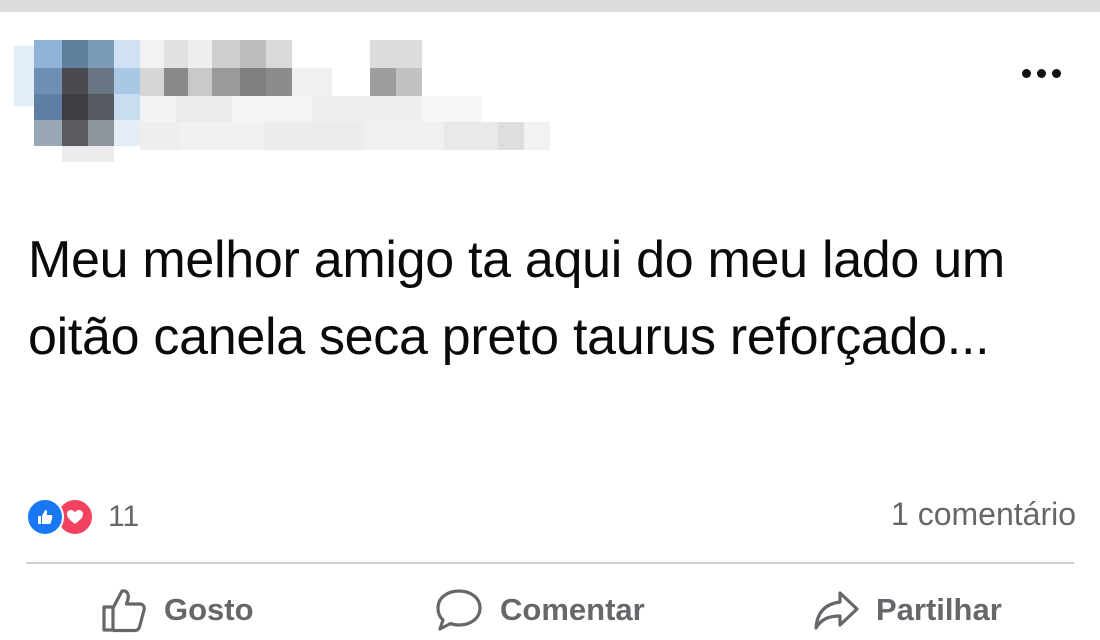 This screenshot has width=1100, height=640. Describe the element at coordinates (572, 609) in the screenshot. I see `comment-label: Comentar` at that location.